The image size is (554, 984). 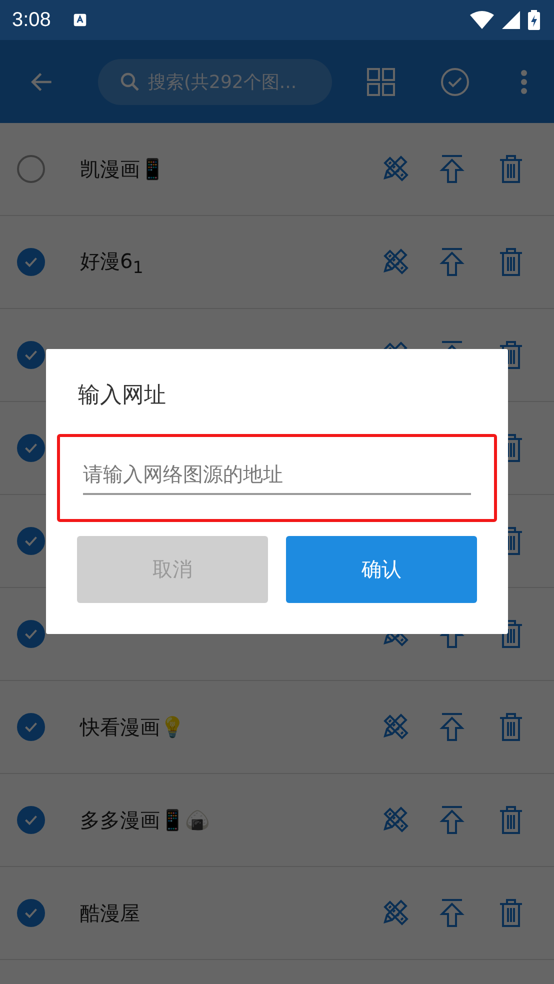 I want to click on source-name: 多多漫画📱🍙, so click(x=145, y=820).